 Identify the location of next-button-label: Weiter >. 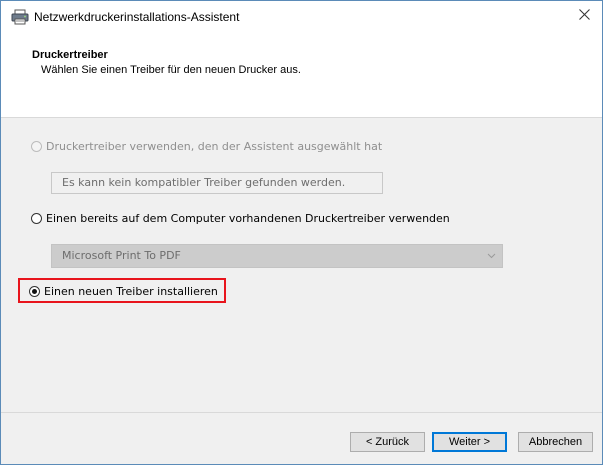
(469, 442).